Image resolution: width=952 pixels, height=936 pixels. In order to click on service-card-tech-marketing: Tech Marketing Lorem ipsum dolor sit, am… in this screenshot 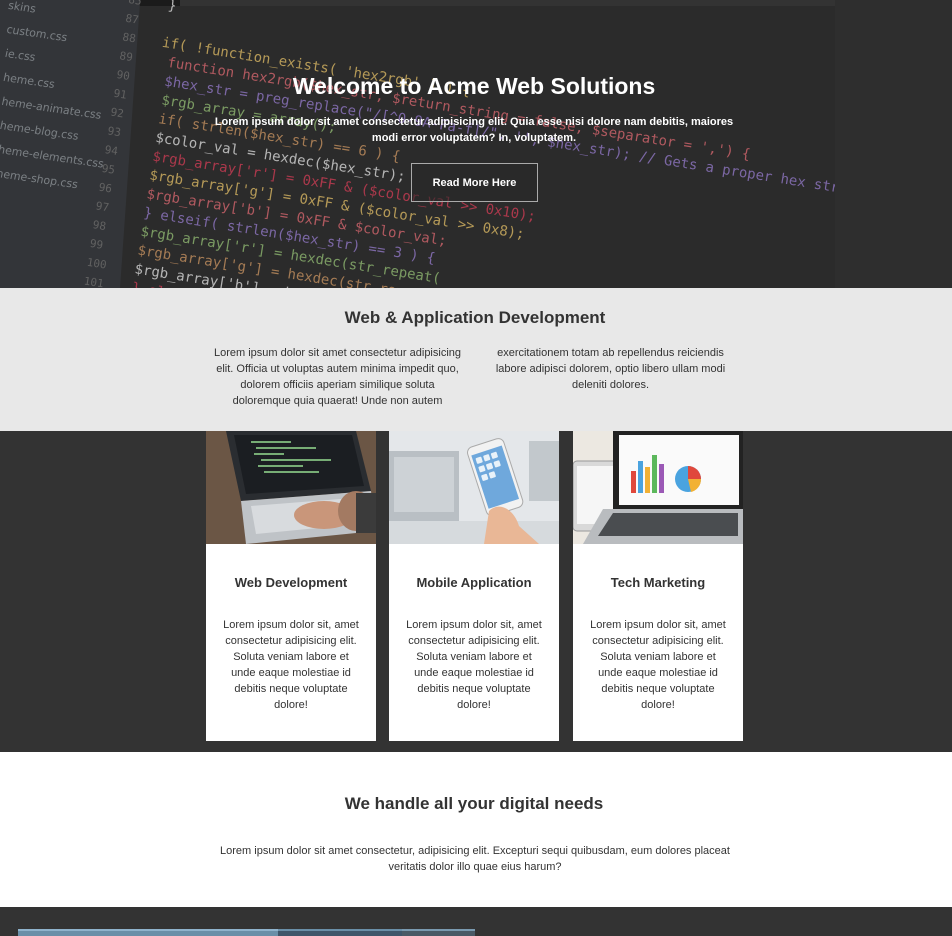, I will do `click(658, 586)`.